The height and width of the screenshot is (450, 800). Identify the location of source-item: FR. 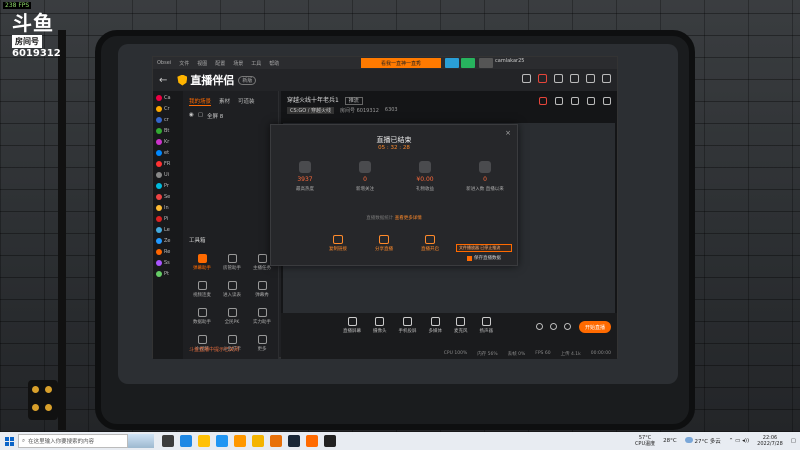
(168, 163).